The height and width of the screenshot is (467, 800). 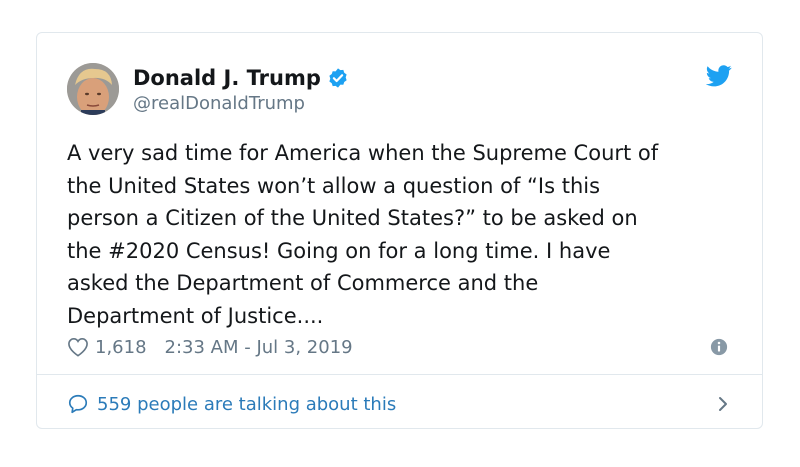 I want to click on twitter-bird-icon, so click(x=719, y=76).